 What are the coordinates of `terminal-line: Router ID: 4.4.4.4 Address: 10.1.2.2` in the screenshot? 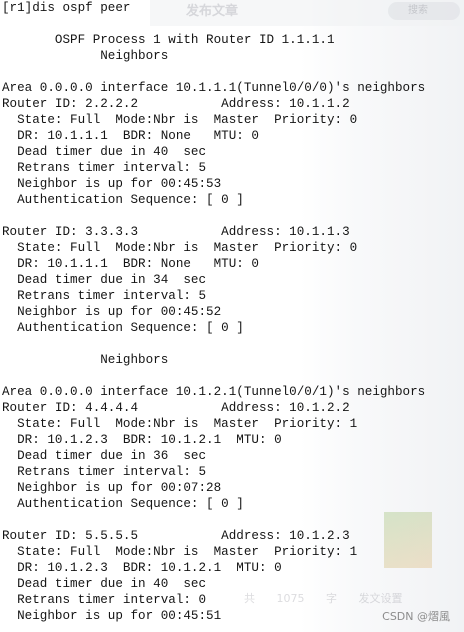 It's located at (176, 408).